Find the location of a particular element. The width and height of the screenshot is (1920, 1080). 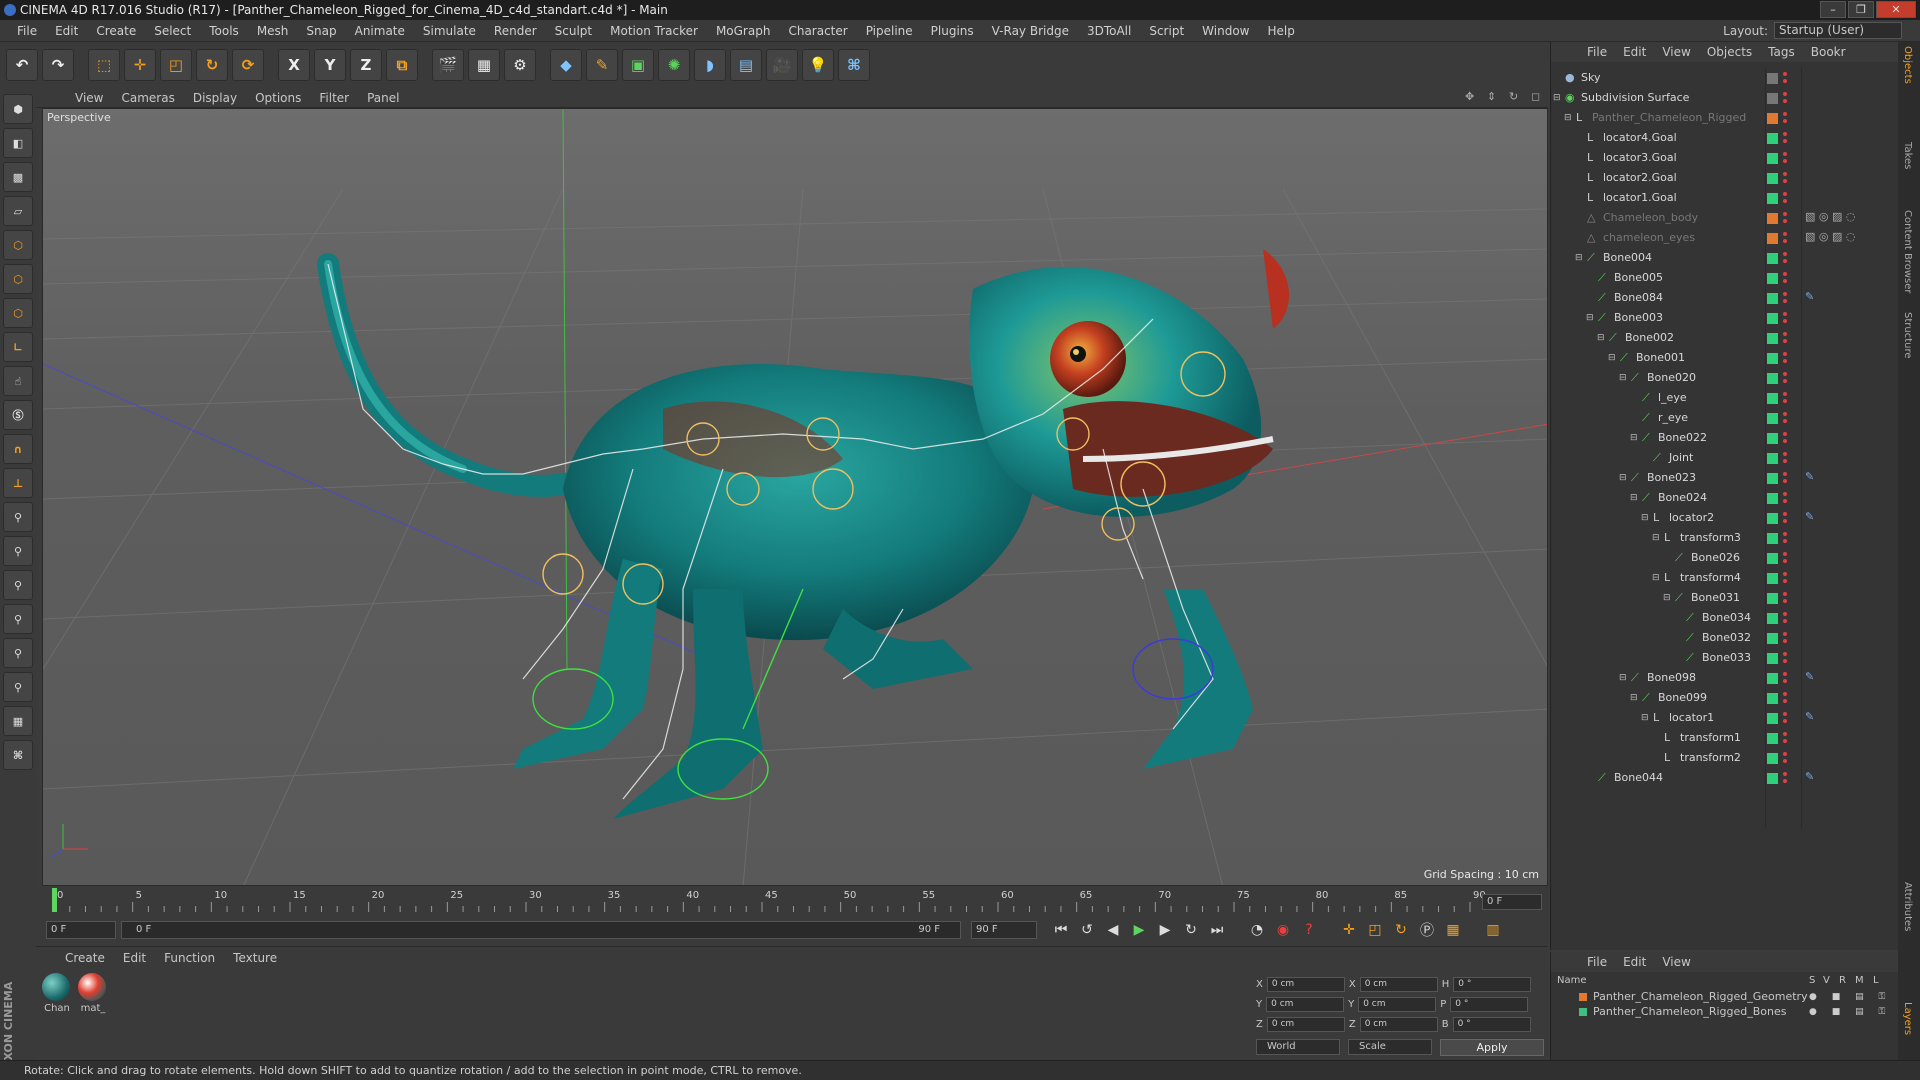

side-tab-content-browser: Content Browser is located at coordinates (1907, 251).